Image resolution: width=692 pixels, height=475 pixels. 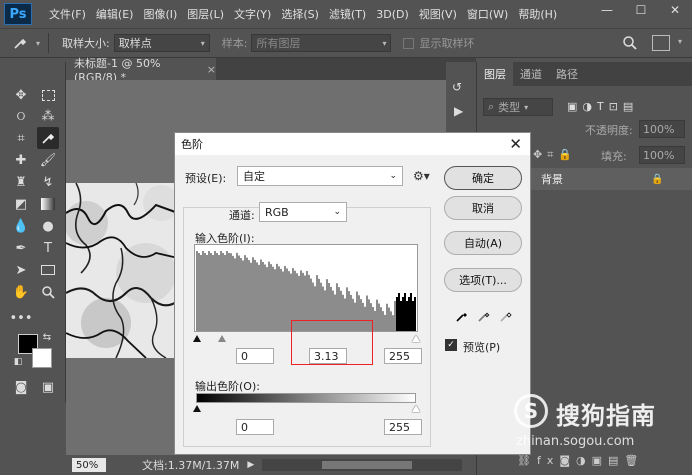 What do you see at coordinates (662, 129) in the screenshot?
I see `opacity-field: 100%` at bounding box center [662, 129].